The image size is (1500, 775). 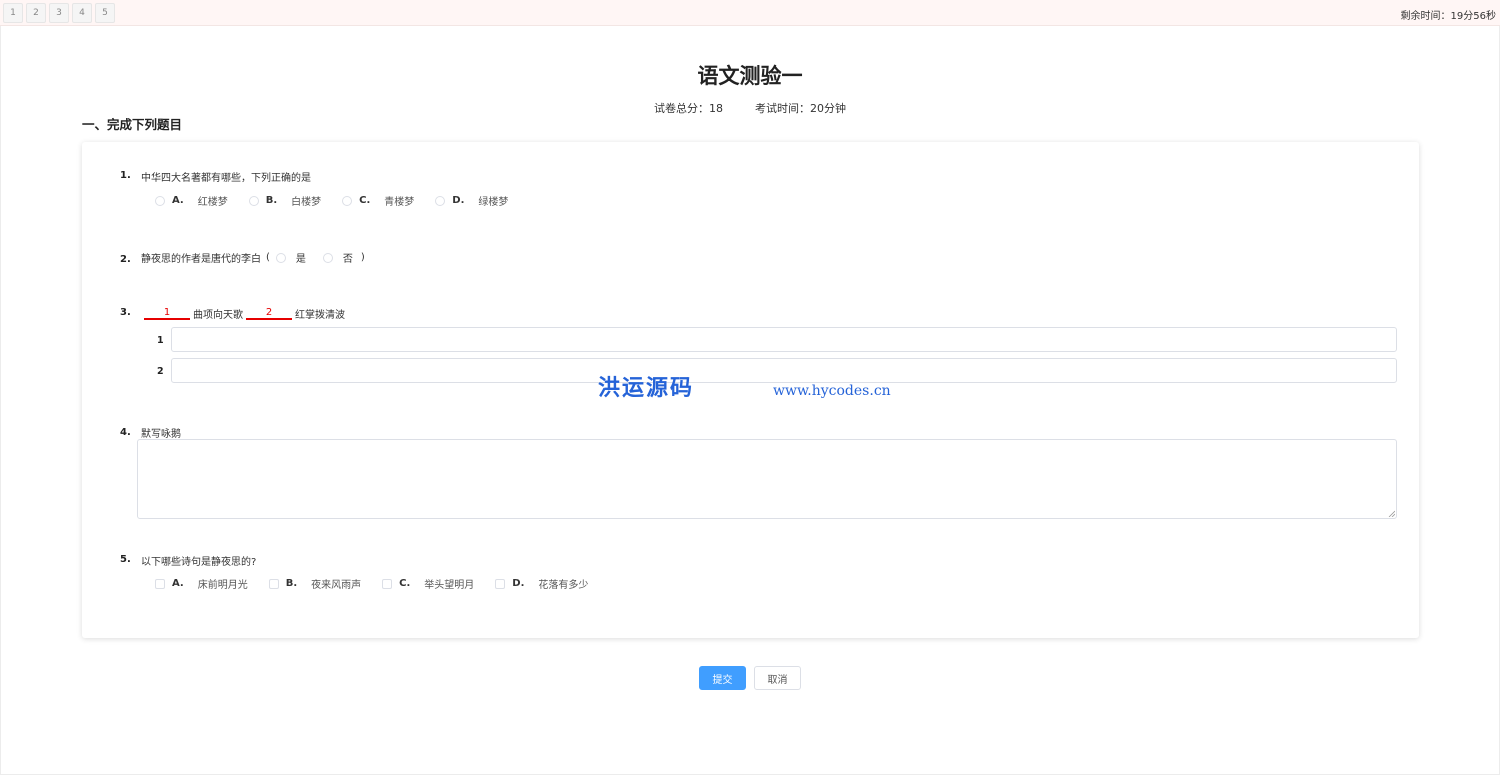 What do you see at coordinates (449, 585) in the screenshot?
I see `option-label: 举头望明月` at bounding box center [449, 585].